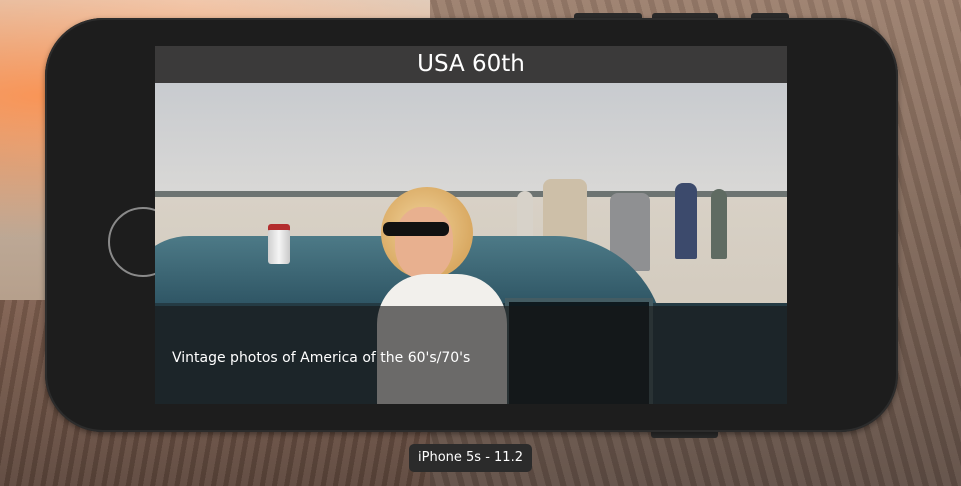 Image resolution: width=961 pixels, height=486 pixels. What do you see at coordinates (424, 243) in the screenshot?
I see `woman-face` at bounding box center [424, 243].